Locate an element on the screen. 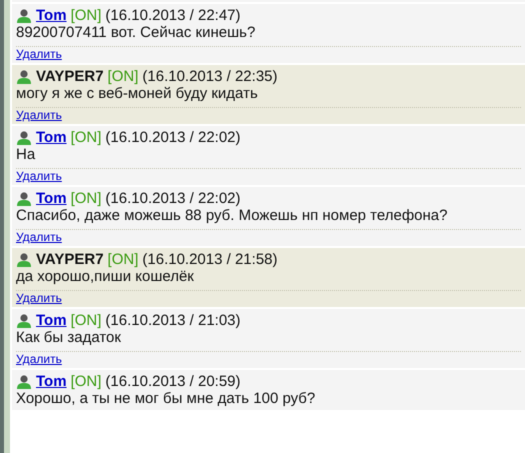  post-text: Хорошо, а ты не мог бы мне дать 100 руб? is located at coordinates (166, 399).